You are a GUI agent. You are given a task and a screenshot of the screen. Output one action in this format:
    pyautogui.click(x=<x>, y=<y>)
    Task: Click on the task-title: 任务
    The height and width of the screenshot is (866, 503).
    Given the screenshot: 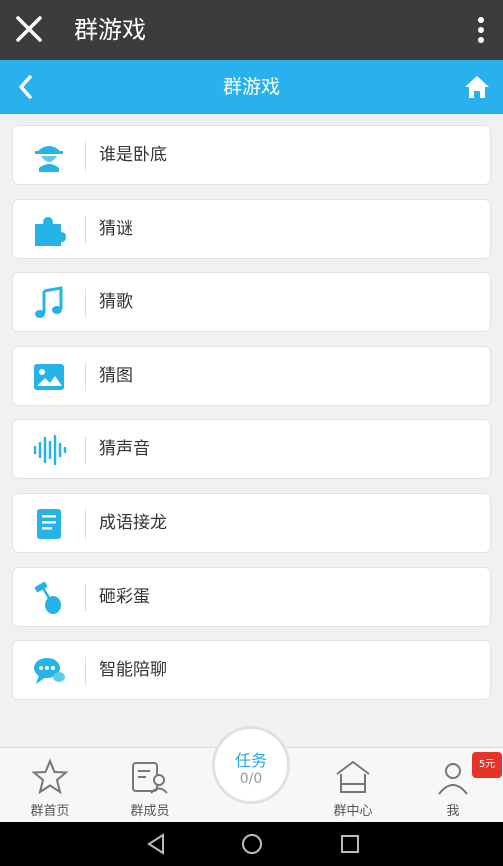 What is the action you would take?
    pyautogui.click(x=250, y=760)
    